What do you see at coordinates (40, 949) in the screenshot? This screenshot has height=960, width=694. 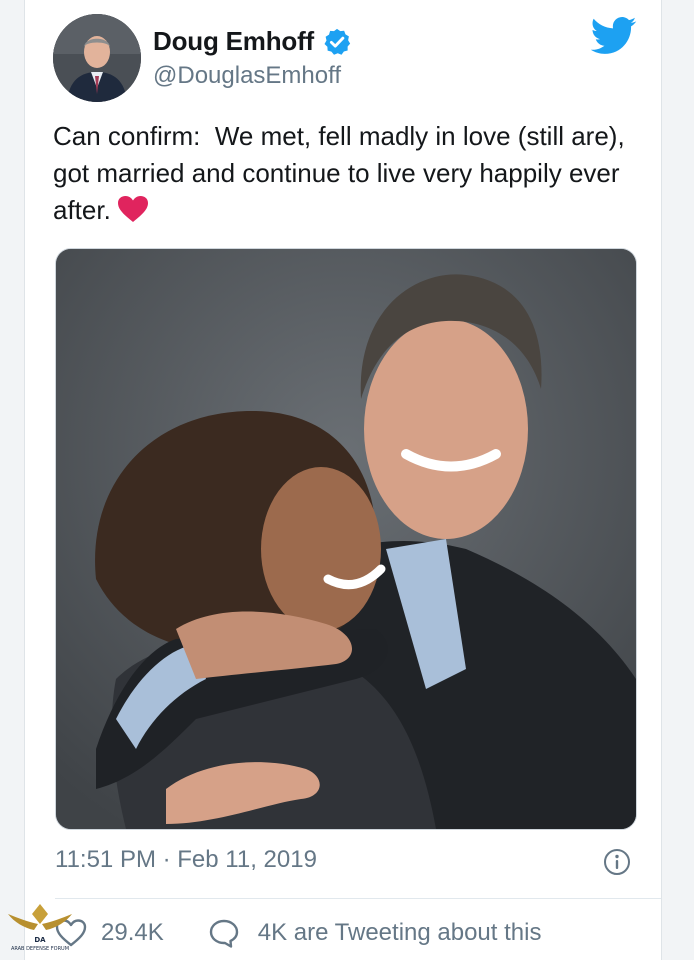 I see `svg-text: ARAB DEFENSE FORUM` at bounding box center [40, 949].